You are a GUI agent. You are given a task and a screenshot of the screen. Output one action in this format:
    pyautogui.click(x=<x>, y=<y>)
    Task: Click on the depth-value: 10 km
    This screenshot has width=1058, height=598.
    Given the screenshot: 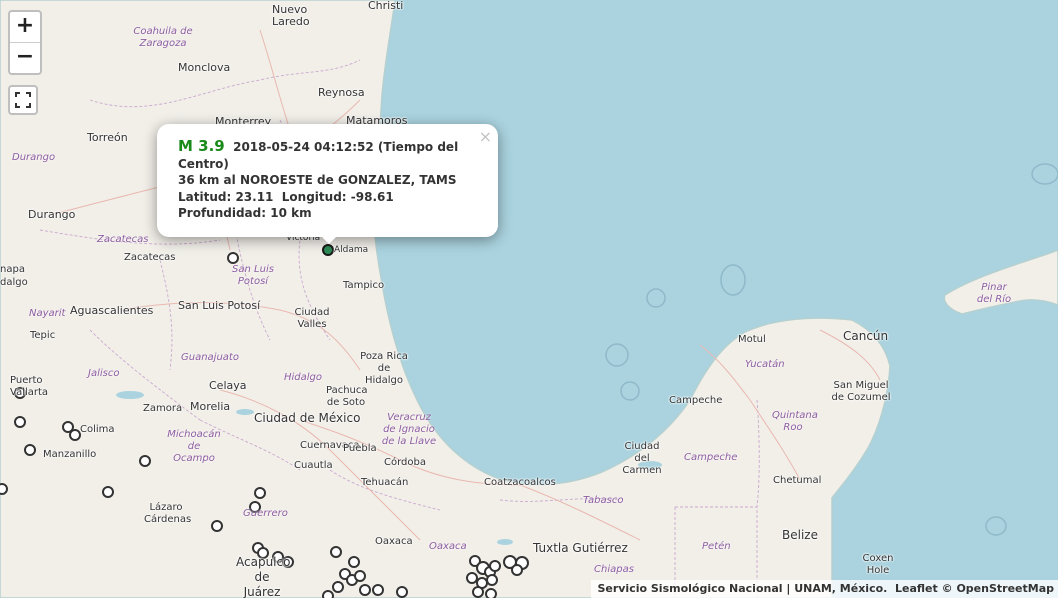 What is the action you would take?
    pyautogui.click(x=291, y=213)
    